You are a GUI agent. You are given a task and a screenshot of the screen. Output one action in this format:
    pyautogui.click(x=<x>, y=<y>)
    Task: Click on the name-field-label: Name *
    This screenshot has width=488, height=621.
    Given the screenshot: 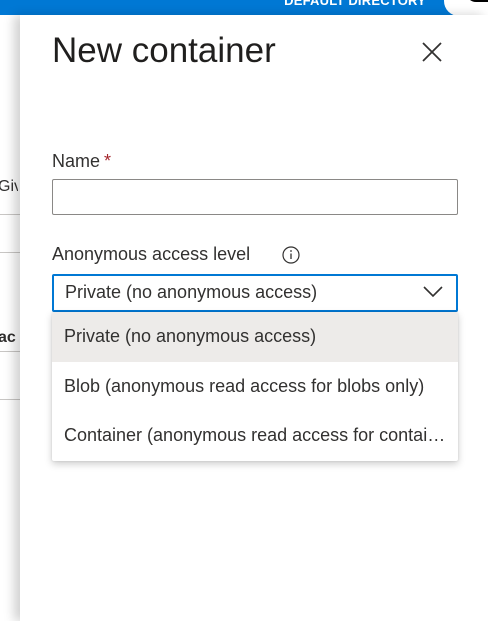 What is the action you would take?
    pyautogui.click(x=81, y=161)
    